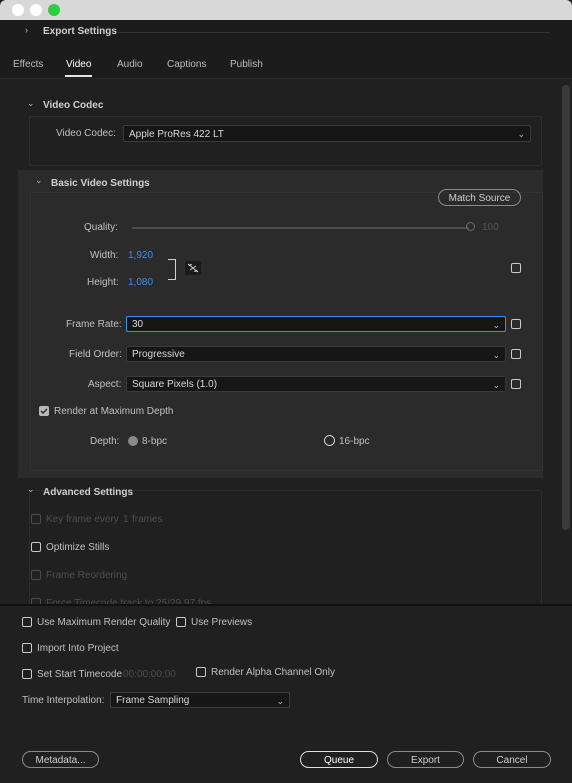 The width and height of the screenshot is (572, 783). What do you see at coordinates (73, 105) in the screenshot?
I see `video-codec-title: Video Codec` at bounding box center [73, 105].